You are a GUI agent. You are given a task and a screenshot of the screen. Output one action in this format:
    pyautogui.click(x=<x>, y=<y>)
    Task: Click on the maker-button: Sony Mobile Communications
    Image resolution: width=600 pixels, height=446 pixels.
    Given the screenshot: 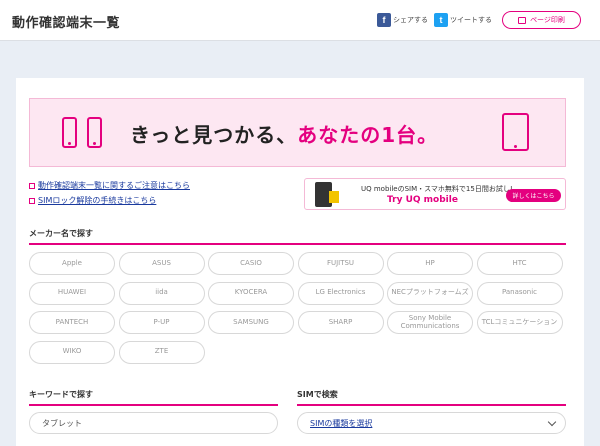 What is the action you would take?
    pyautogui.click(x=430, y=322)
    